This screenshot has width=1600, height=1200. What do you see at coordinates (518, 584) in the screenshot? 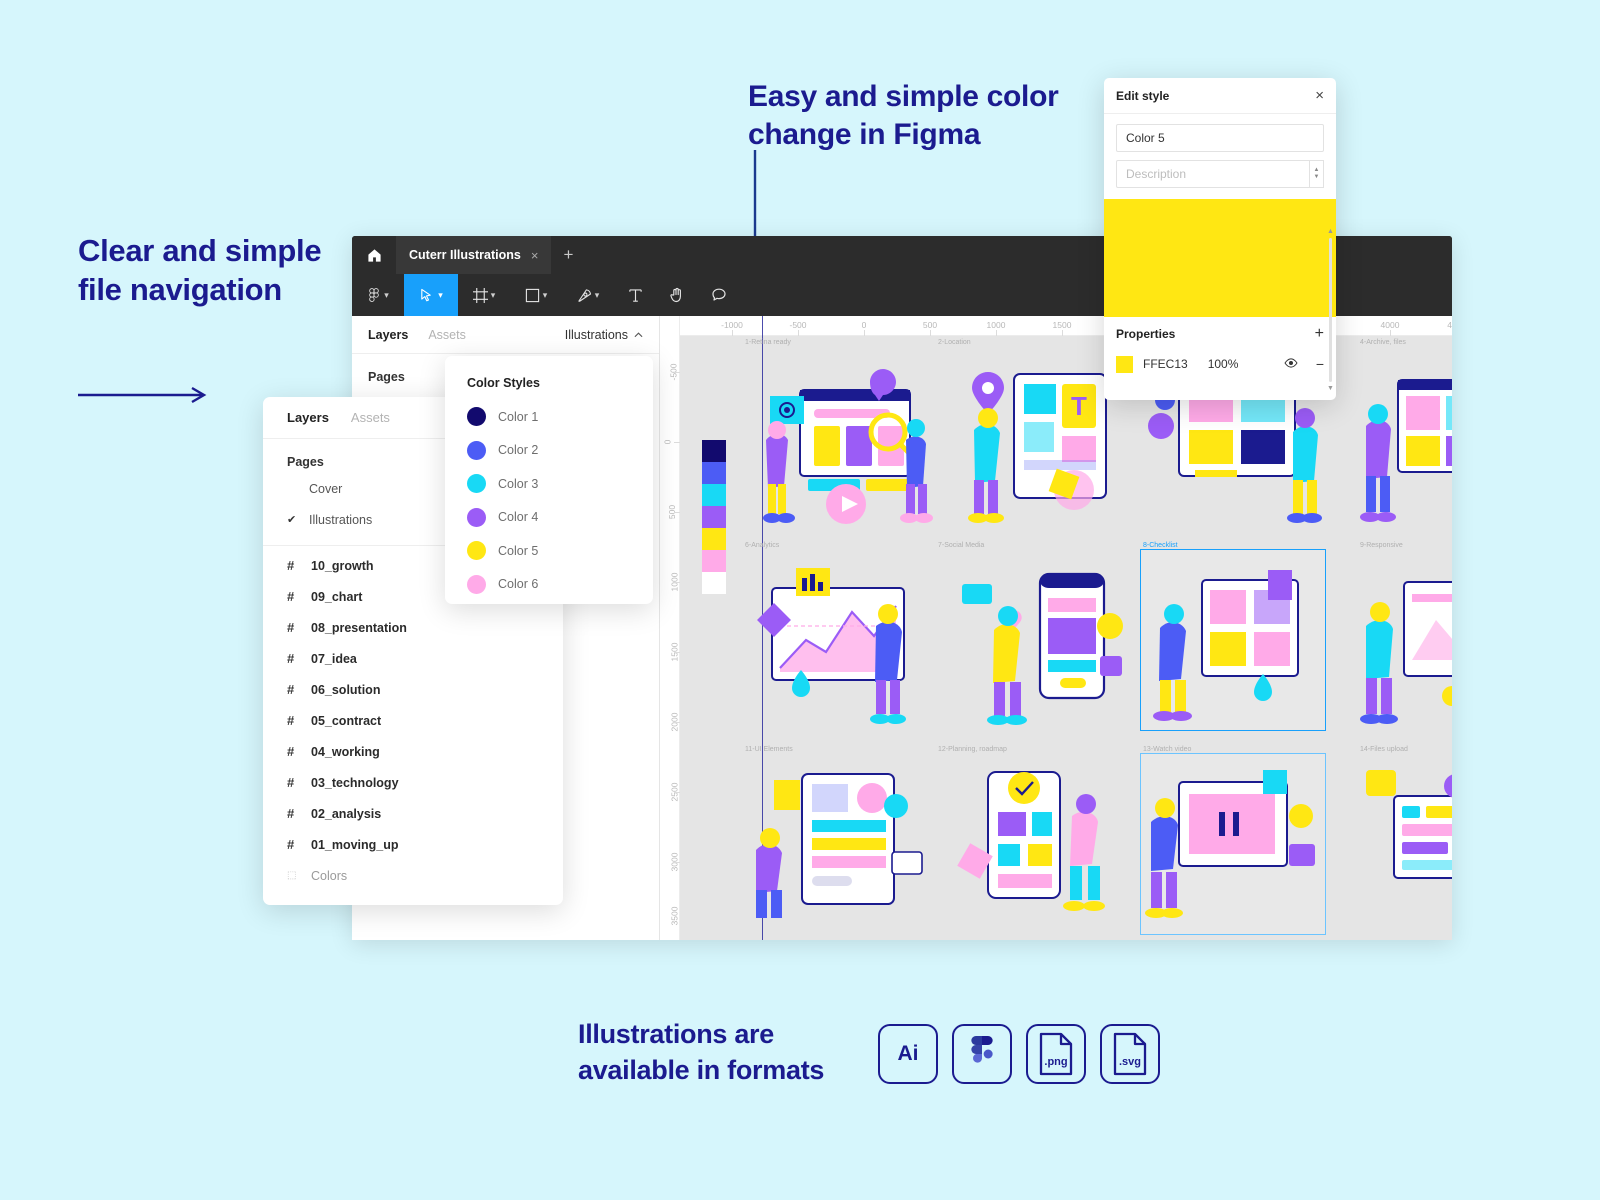
I see `color-style-label: Color 6` at bounding box center [518, 584].